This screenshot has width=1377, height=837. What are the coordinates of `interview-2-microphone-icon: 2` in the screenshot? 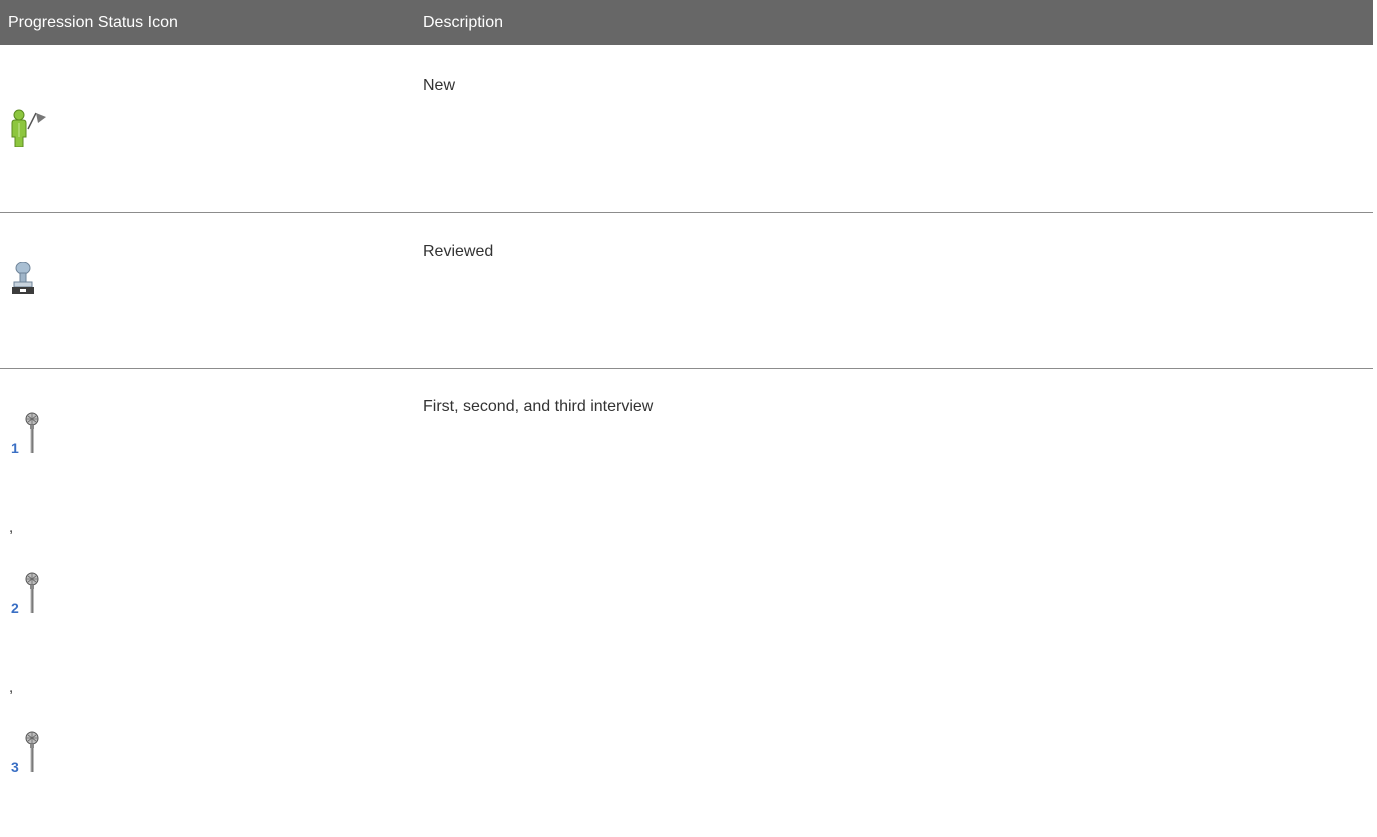 It's located at (25, 593).